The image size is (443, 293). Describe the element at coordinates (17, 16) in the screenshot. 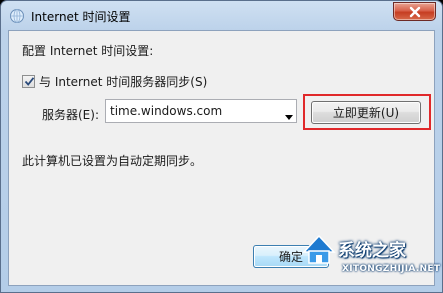

I see `globe-clock-icon` at that location.